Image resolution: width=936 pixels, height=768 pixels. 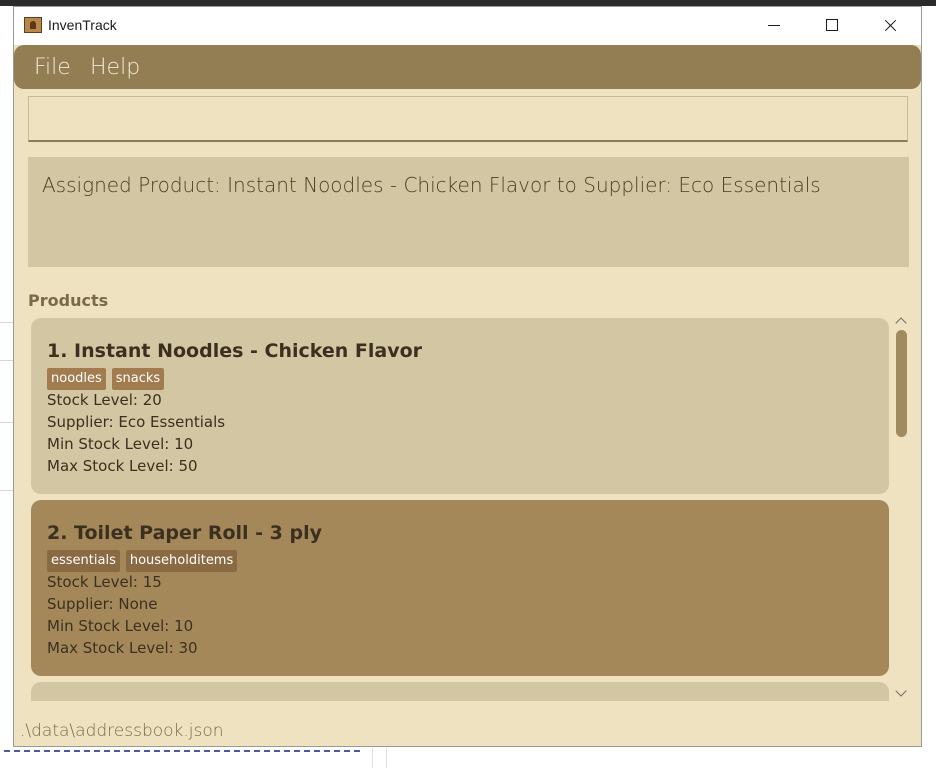 What do you see at coordinates (235, 351) in the screenshot?
I see `product-name: 1. Instant Noodles - Chicken Flavor` at bounding box center [235, 351].